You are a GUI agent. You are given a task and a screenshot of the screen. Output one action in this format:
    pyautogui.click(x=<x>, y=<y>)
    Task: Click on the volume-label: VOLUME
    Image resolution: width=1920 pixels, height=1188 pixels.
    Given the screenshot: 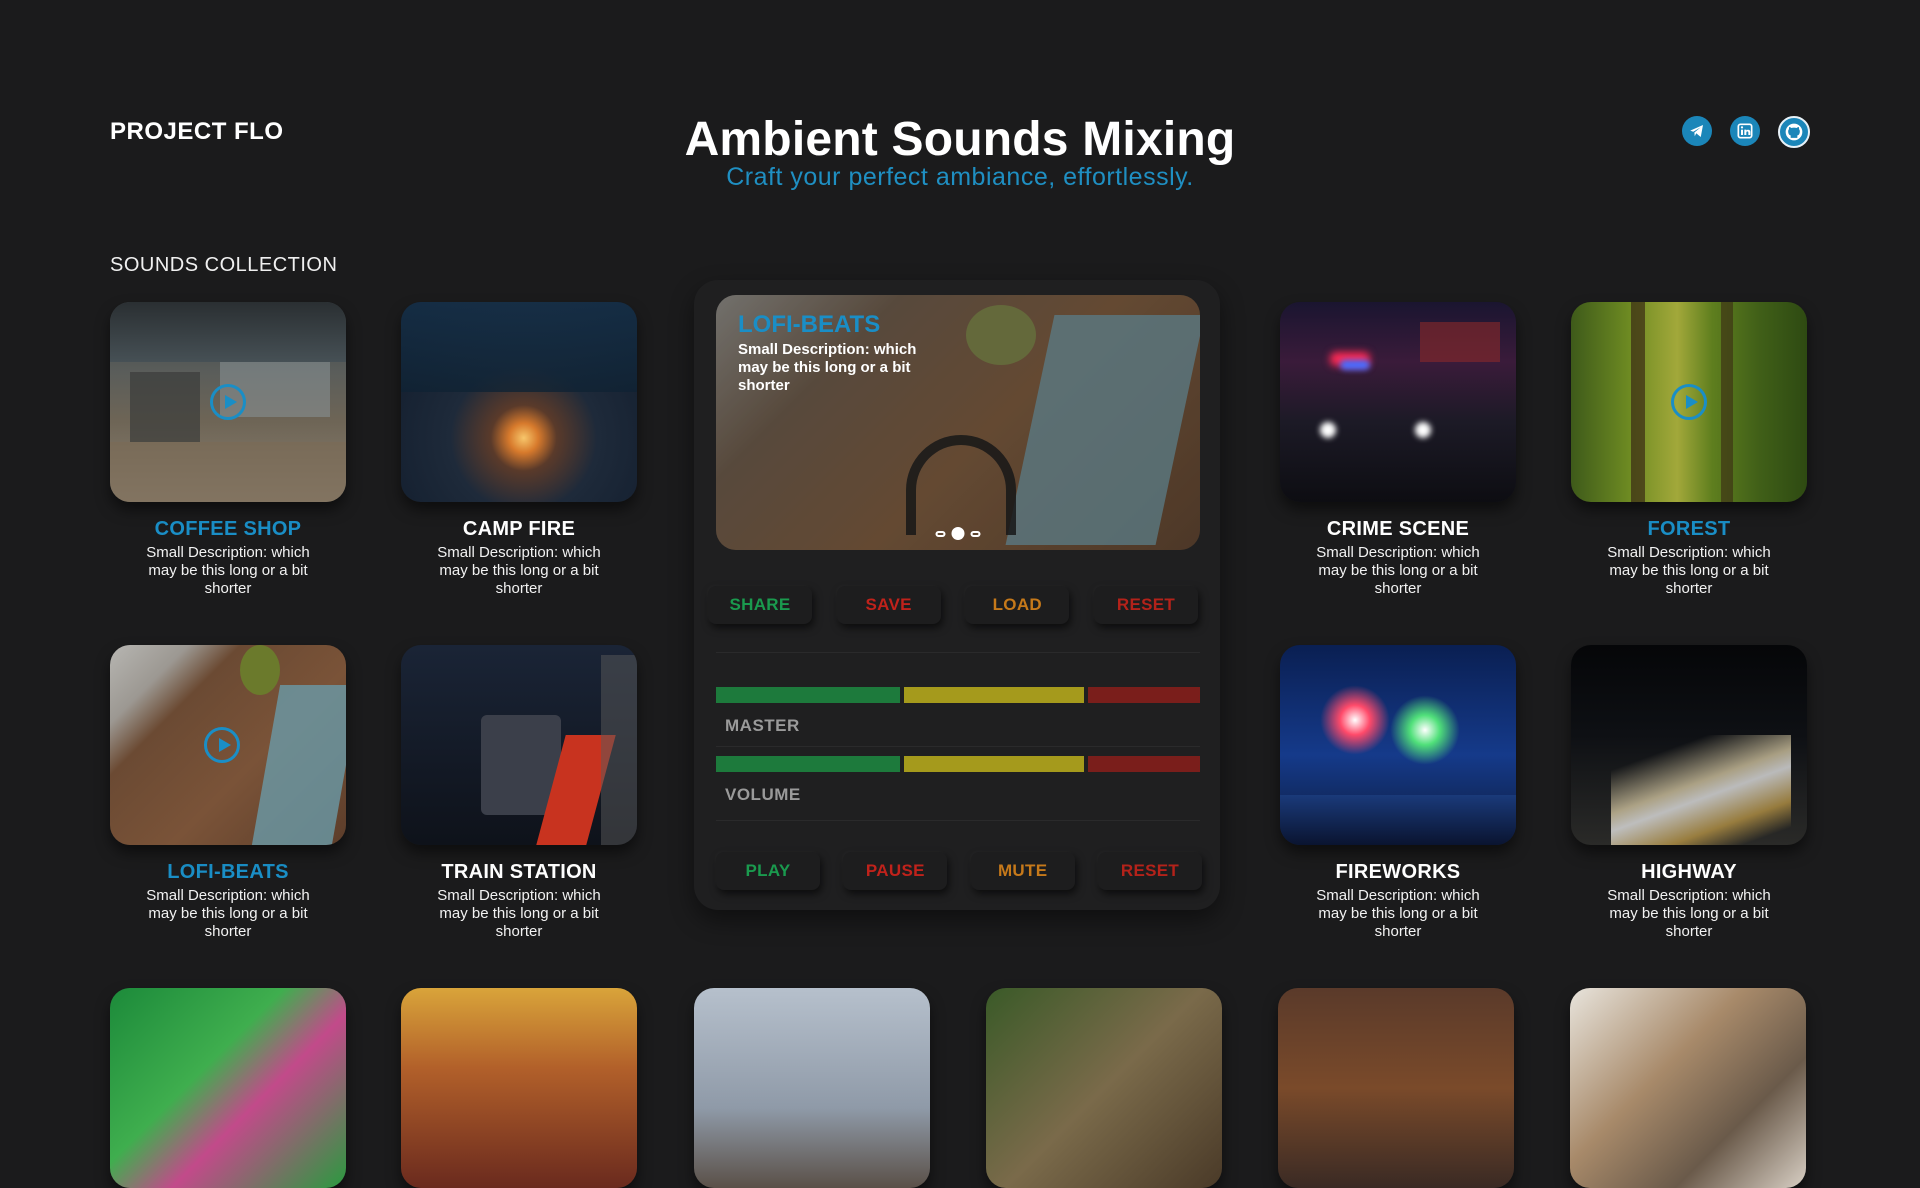 What is the action you would take?
    pyautogui.click(x=763, y=794)
    